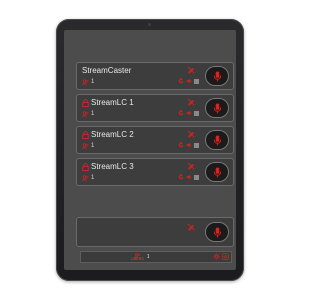 Image resolution: width=320 pixels, height=300 pixels. I want to click on users-status-indicator: USERS, so click(137, 257).